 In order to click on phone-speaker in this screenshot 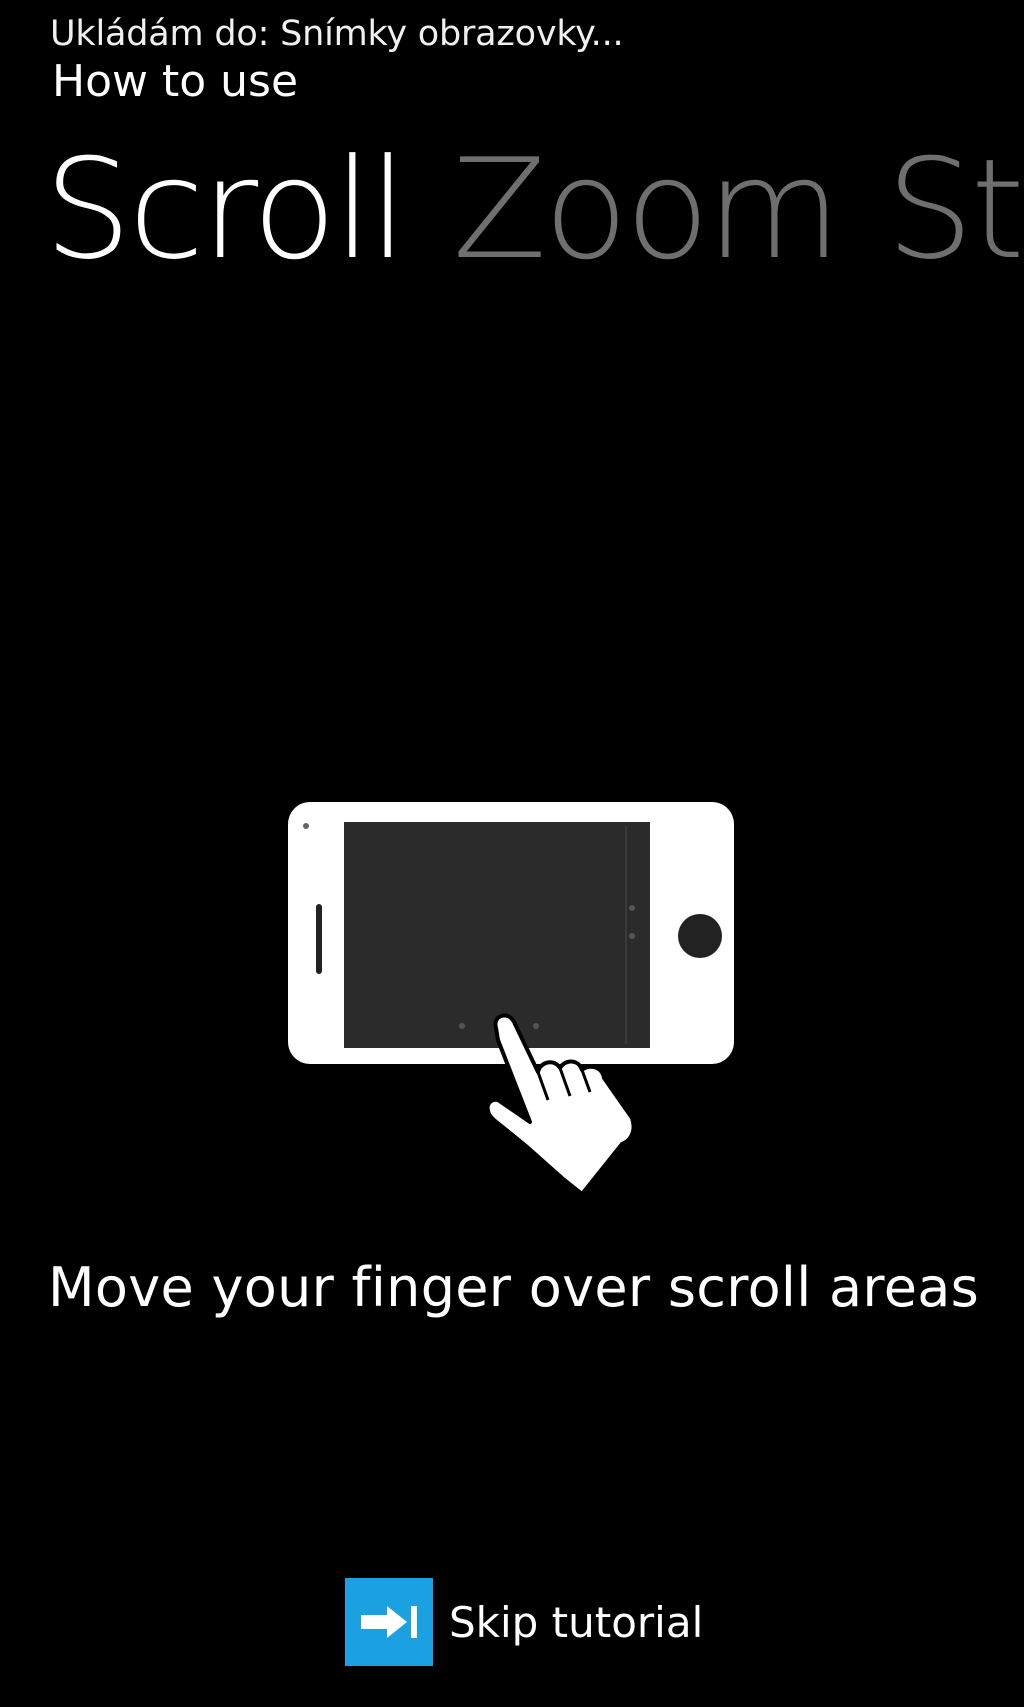, I will do `click(319, 939)`.